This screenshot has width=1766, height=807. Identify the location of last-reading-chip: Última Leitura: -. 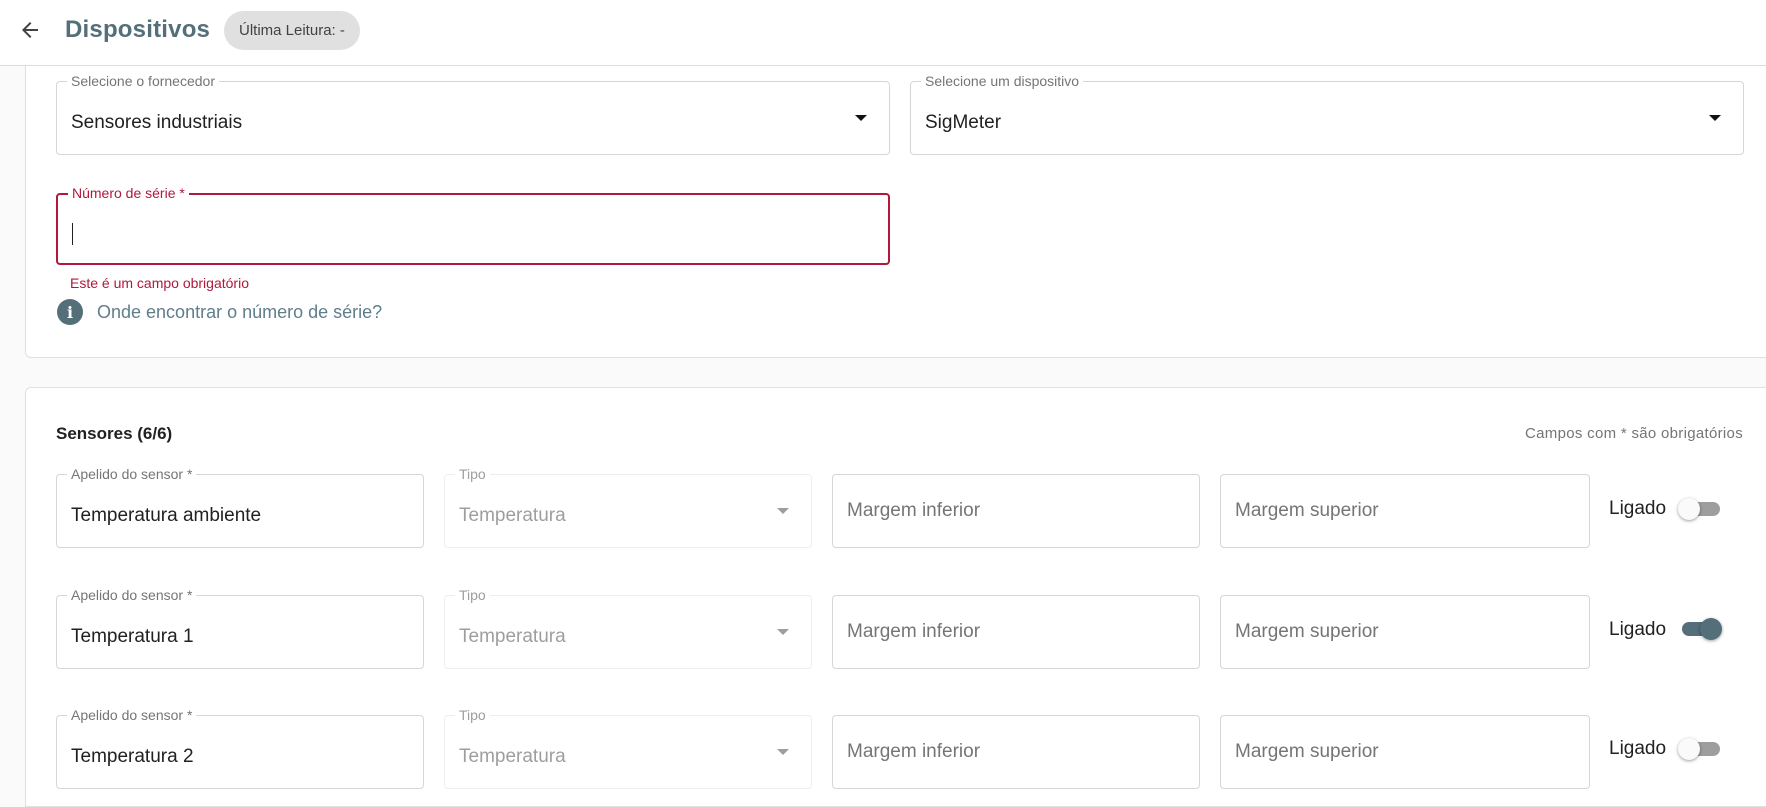
(292, 30).